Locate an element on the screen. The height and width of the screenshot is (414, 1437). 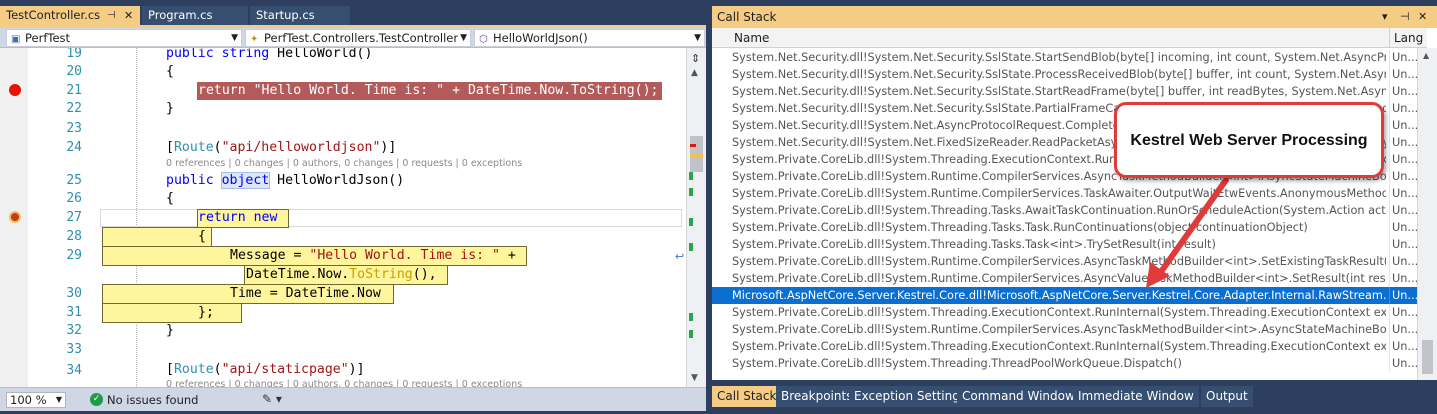
line-number: 29 is located at coordinates (74, 255).